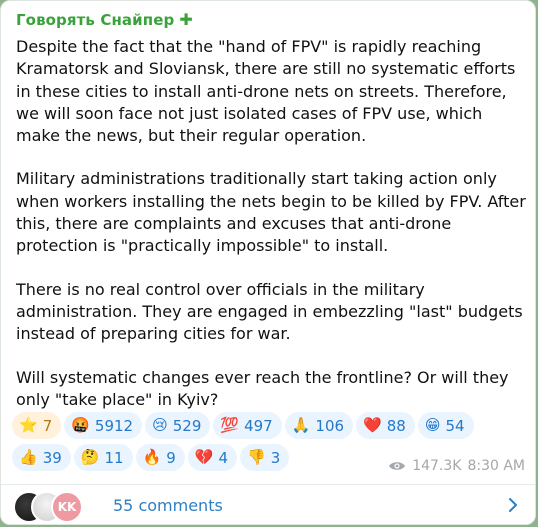 The height and width of the screenshot is (527, 538). Describe the element at coordinates (397, 466) in the screenshot. I see `eye-icon` at that location.